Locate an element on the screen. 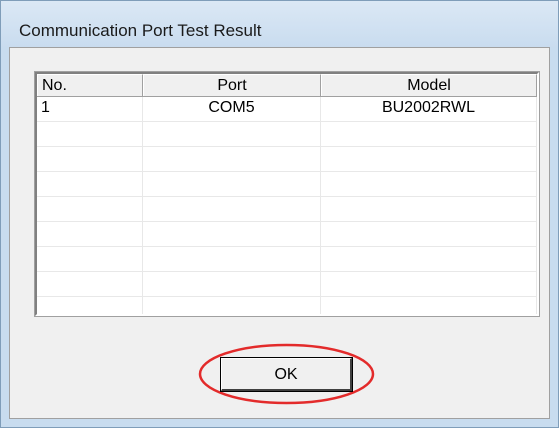 This screenshot has width=559, height=428. window-title: Communication Port Test Result is located at coordinates (140, 30).